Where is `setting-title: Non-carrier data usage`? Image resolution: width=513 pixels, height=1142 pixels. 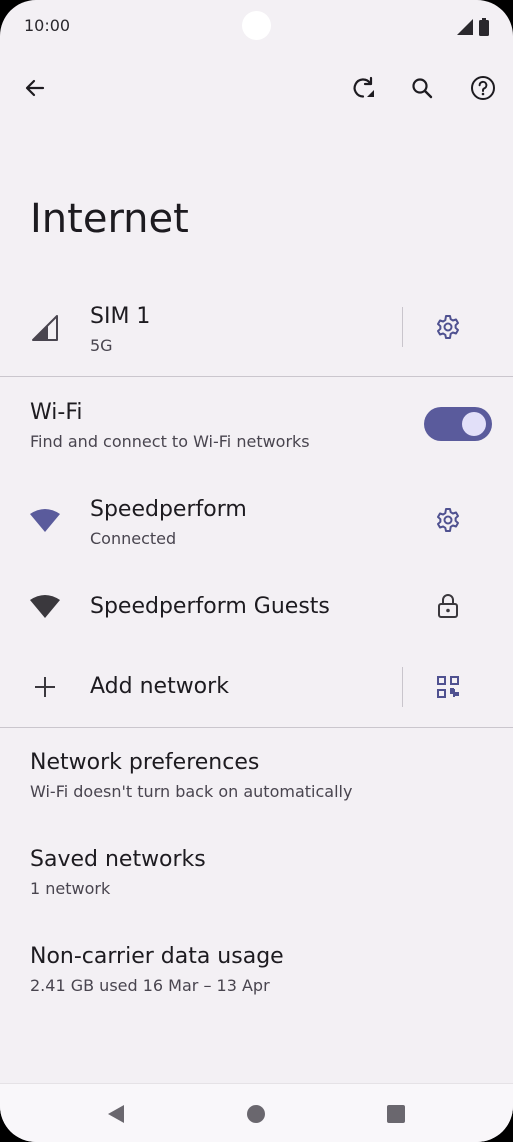
setting-title: Non-carrier data usage is located at coordinates (157, 956).